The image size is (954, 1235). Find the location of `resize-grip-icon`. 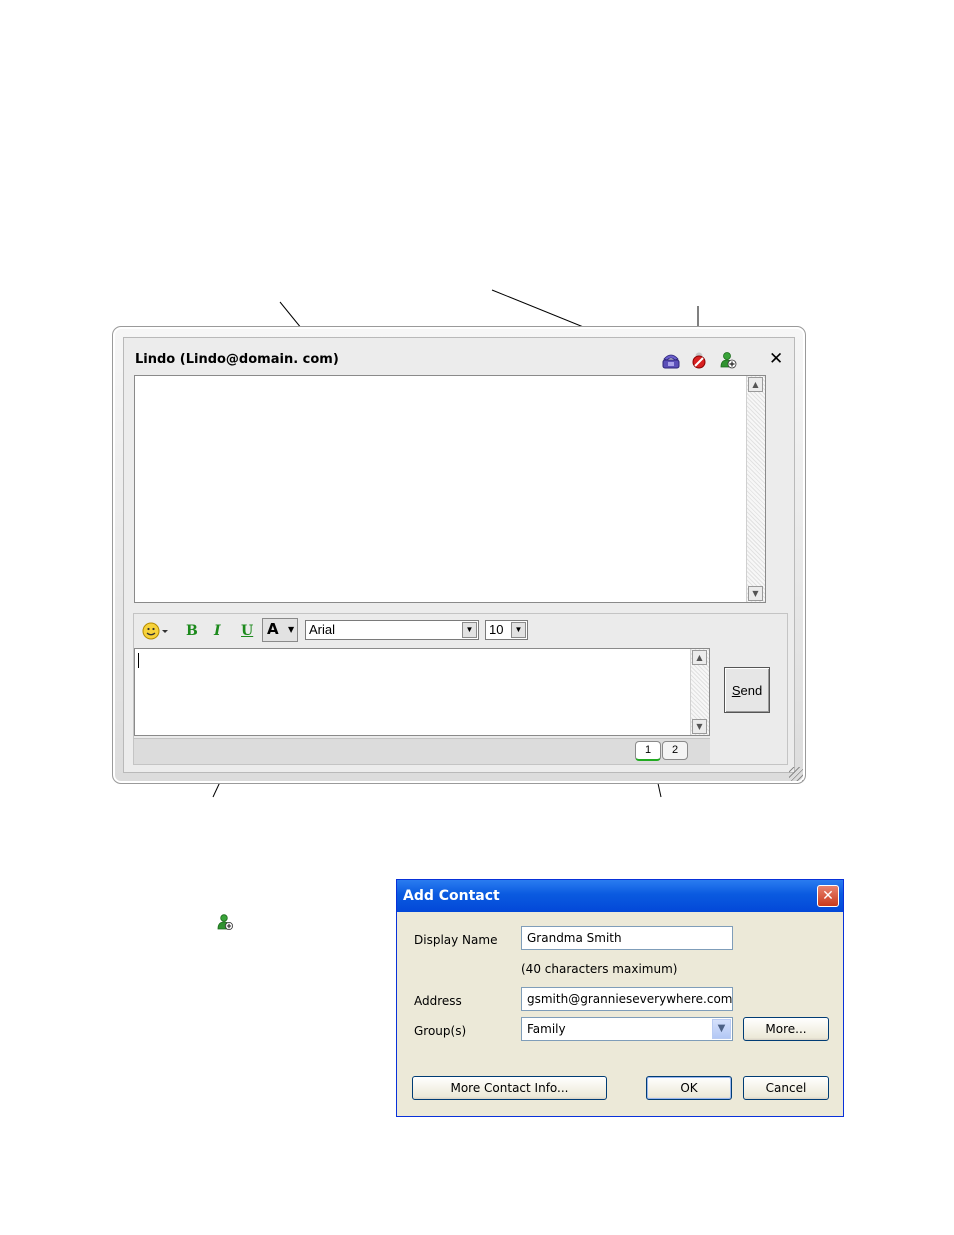

resize-grip-icon is located at coordinates (796, 774).